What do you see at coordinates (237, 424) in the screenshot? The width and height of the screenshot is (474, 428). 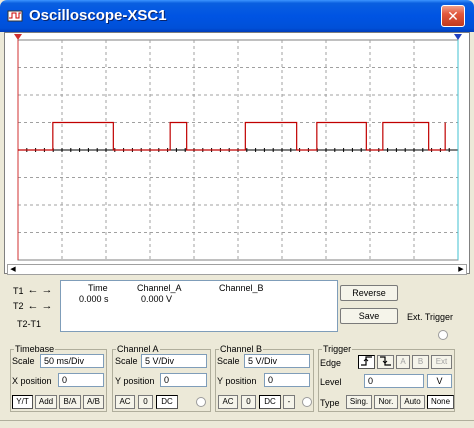 I see `bottom-edge` at bounding box center [237, 424].